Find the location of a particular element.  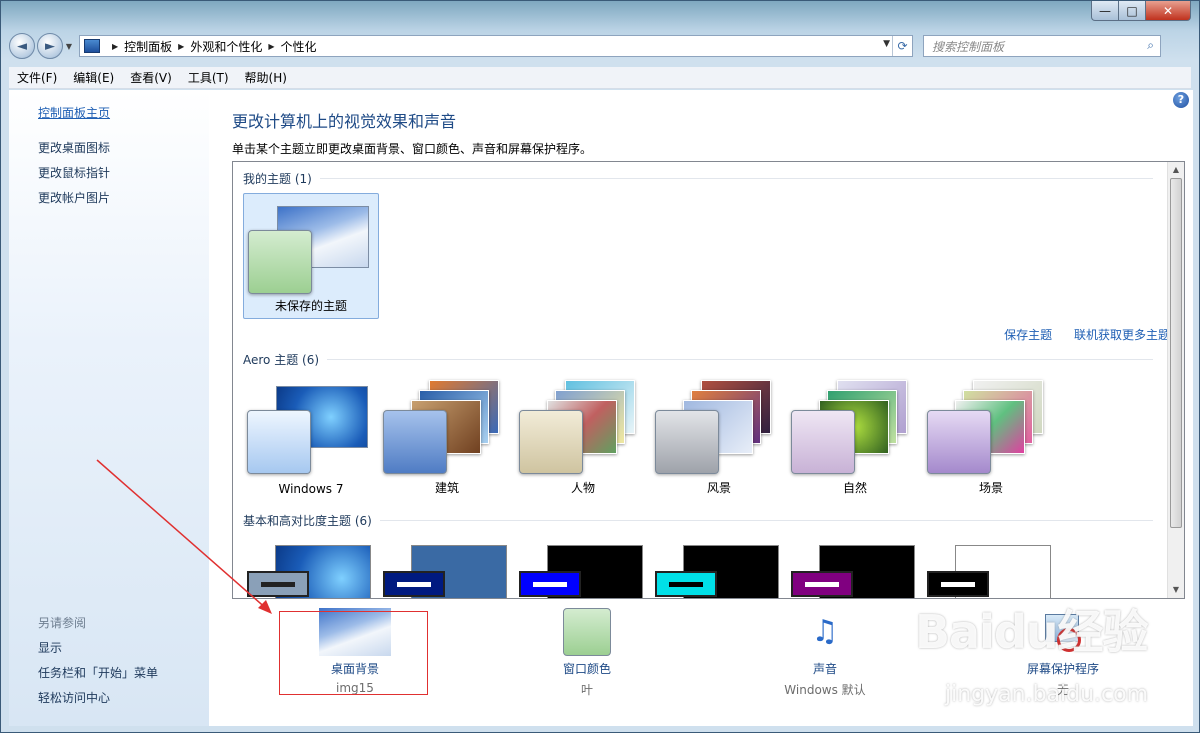

arrow-line is located at coordinates (182, 535).